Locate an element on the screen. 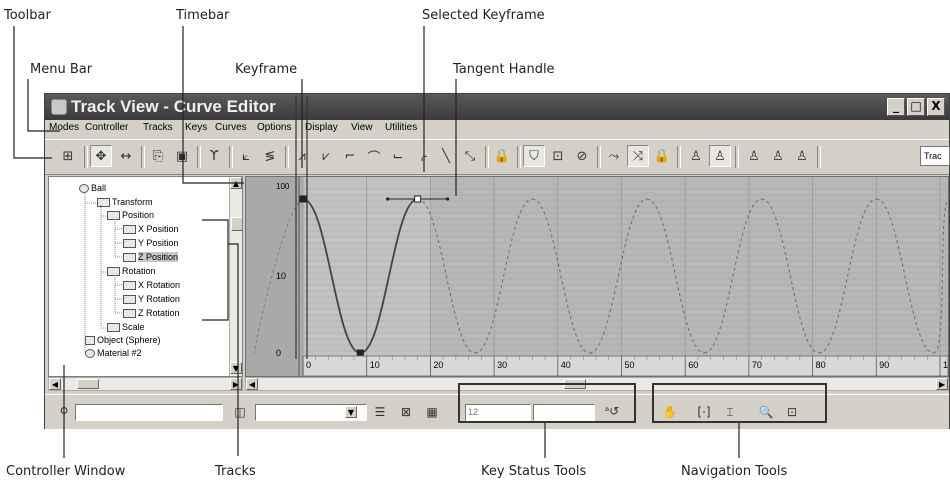 Image resolution: width=950 pixels, height=485 pixels. pick-icon: ◫ is located at coordinates (240, 412).